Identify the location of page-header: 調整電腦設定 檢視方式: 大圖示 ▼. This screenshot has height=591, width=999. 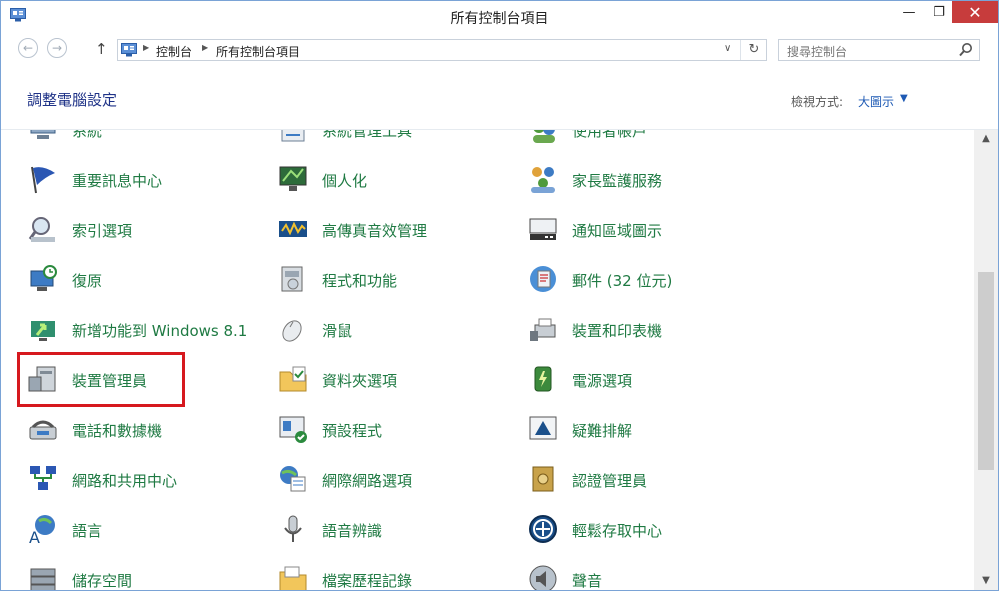
(499, 98).